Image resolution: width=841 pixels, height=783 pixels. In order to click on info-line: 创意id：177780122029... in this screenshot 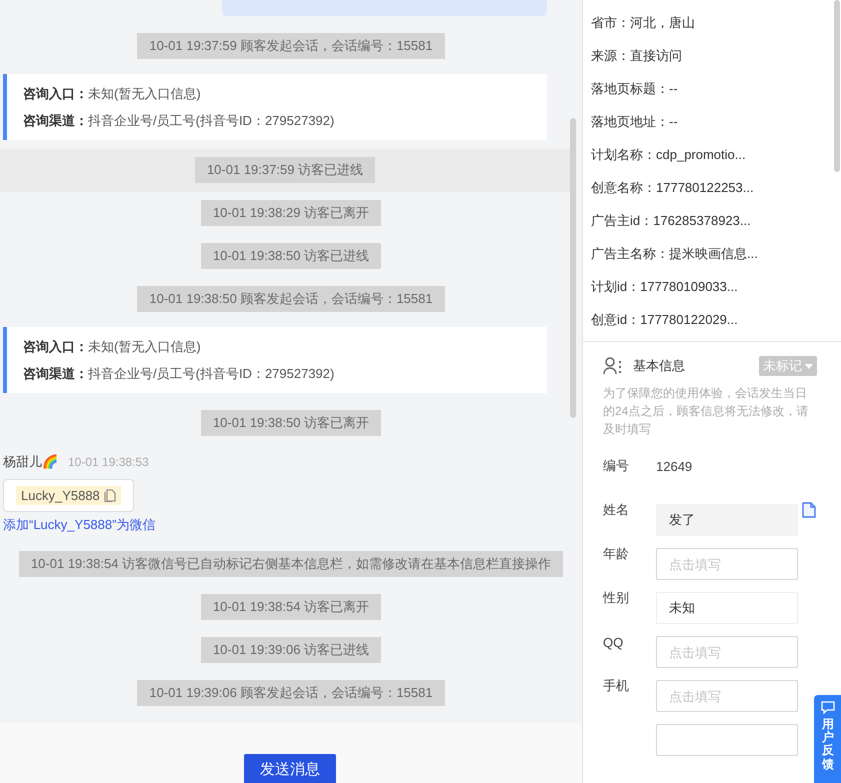, I will do `click(665, 320)`.